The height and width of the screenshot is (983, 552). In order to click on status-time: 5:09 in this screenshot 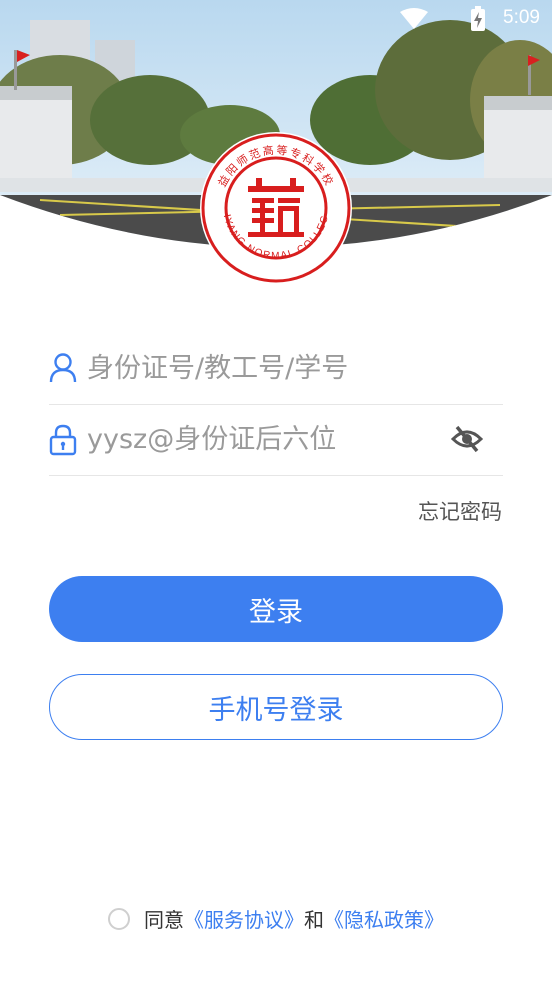, I will do `click(521, 17)`.